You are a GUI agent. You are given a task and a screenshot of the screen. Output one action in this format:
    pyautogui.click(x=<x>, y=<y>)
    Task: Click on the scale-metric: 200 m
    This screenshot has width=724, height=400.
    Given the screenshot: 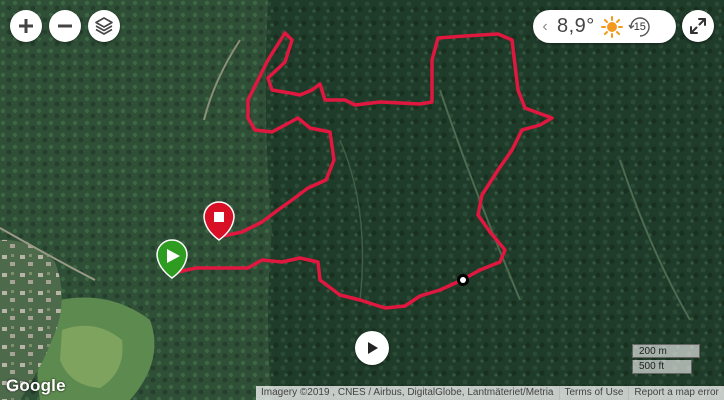 What is the action you would take?
    pyautogui.click(x=666, y=351)
    